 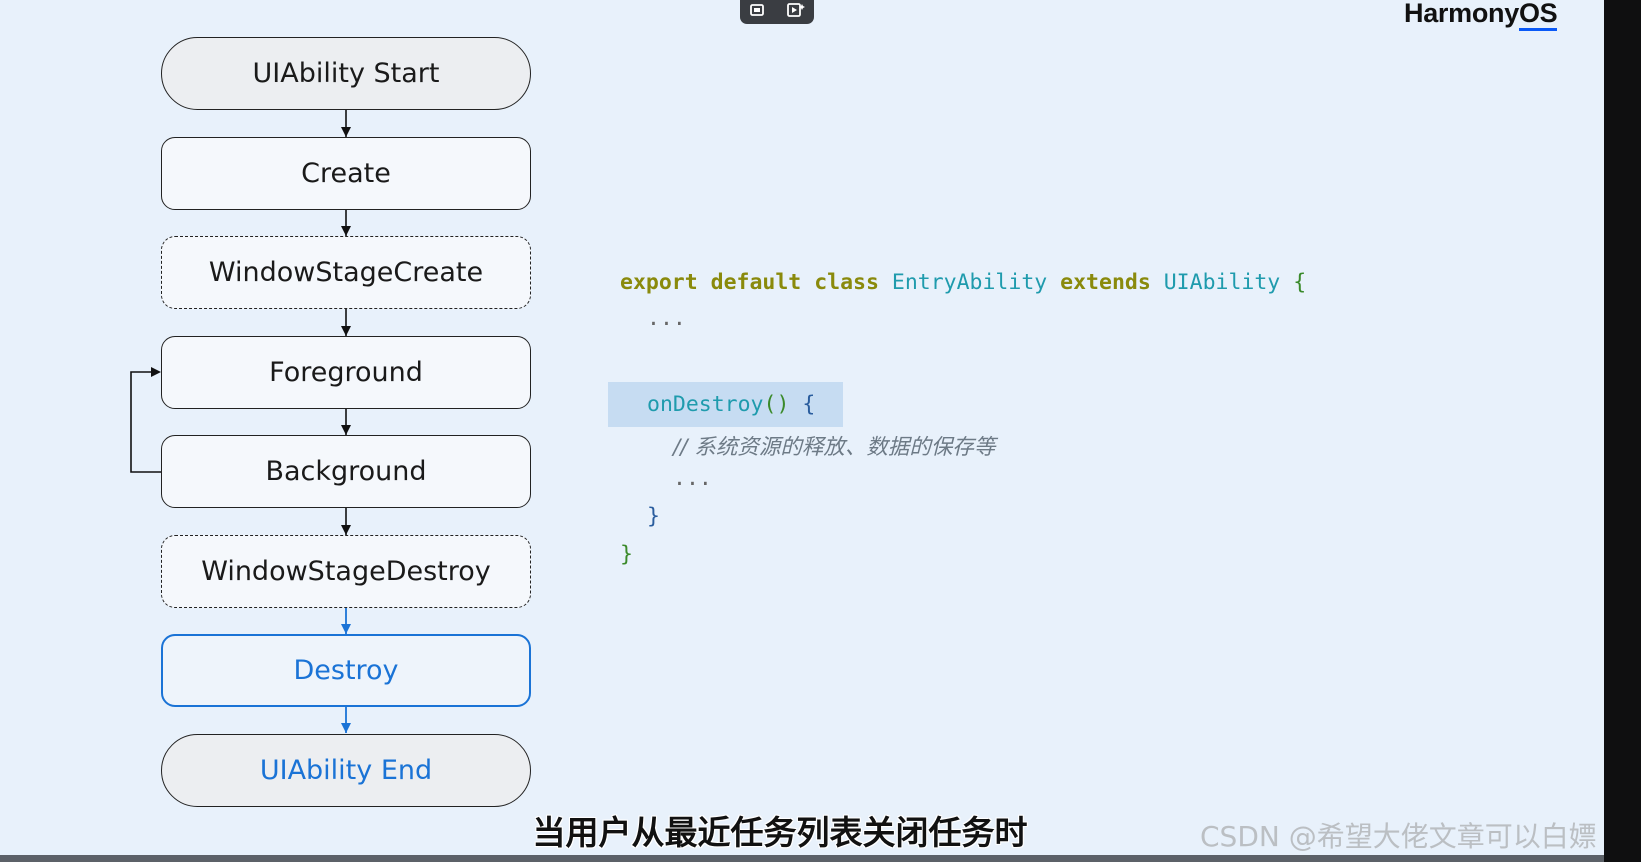 I want to click on harmonyos-logo: HarmonyOS, so click(x=1481, y=15).